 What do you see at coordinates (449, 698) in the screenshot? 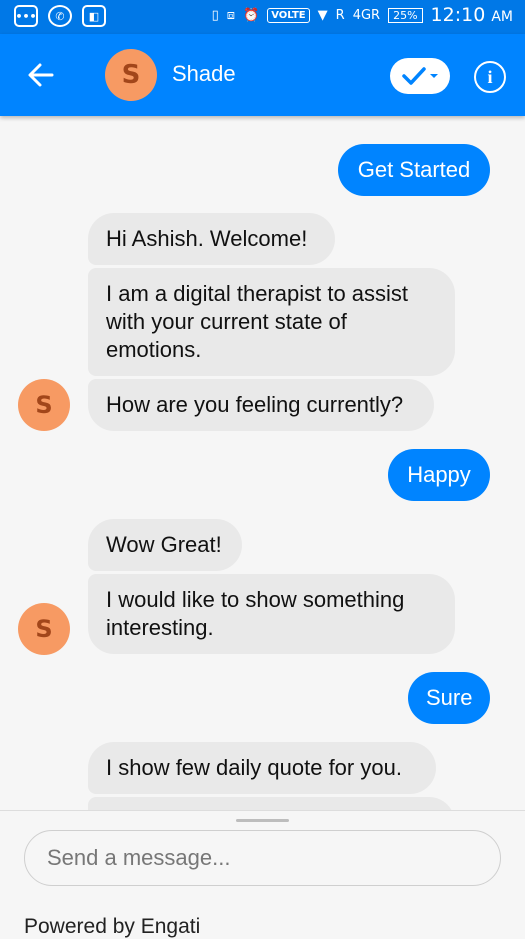
I see `user-message: Sure` at bounding box center [449, 698].